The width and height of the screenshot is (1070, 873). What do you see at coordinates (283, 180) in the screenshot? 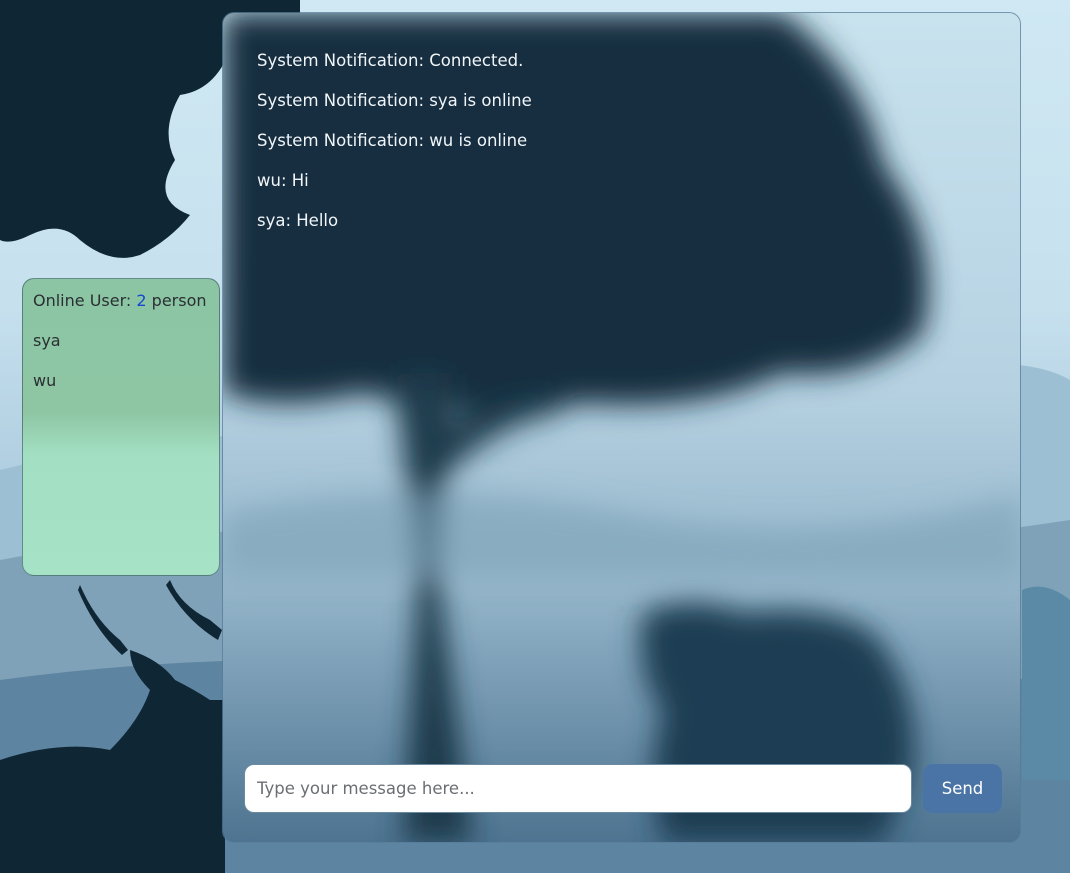
I see `chat-message: wu: Hi` at bounding box center [283, 180].